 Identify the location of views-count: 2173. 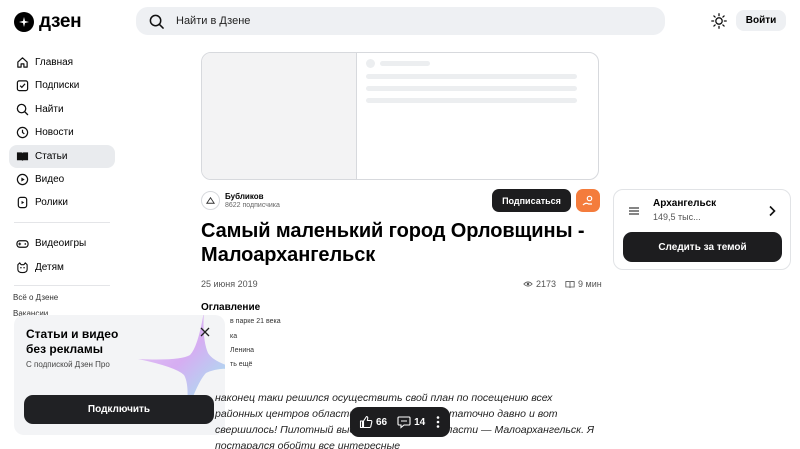
(546, 284).